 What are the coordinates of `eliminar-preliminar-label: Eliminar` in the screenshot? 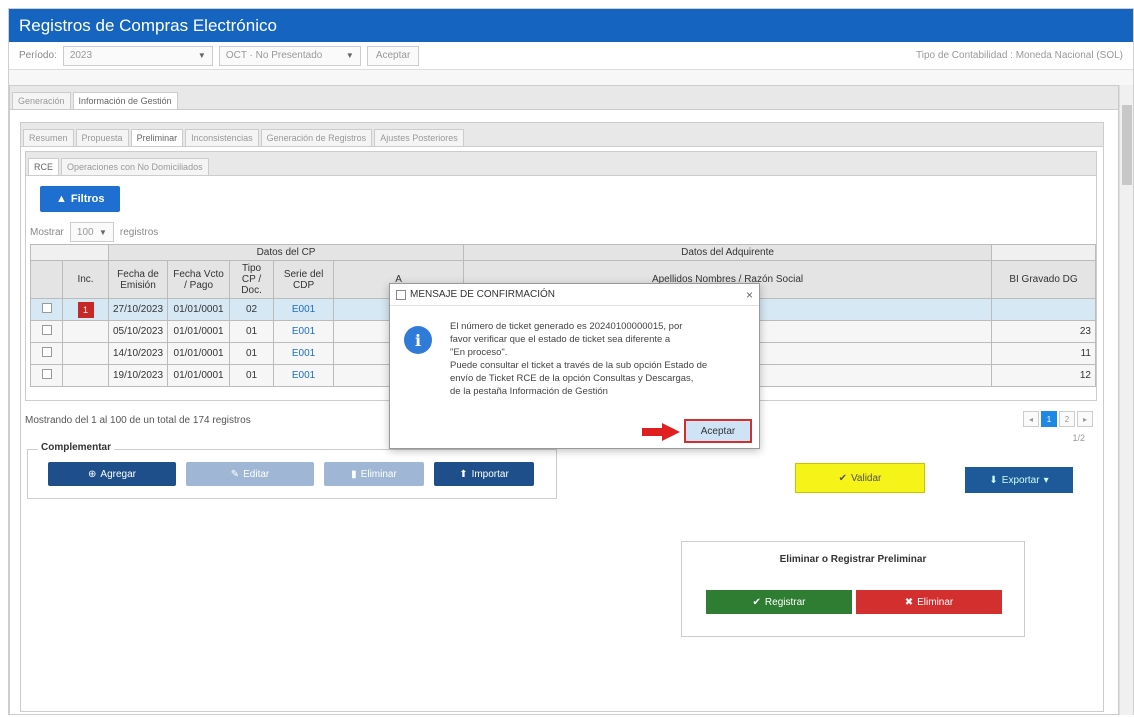 It's located at (935, 602).